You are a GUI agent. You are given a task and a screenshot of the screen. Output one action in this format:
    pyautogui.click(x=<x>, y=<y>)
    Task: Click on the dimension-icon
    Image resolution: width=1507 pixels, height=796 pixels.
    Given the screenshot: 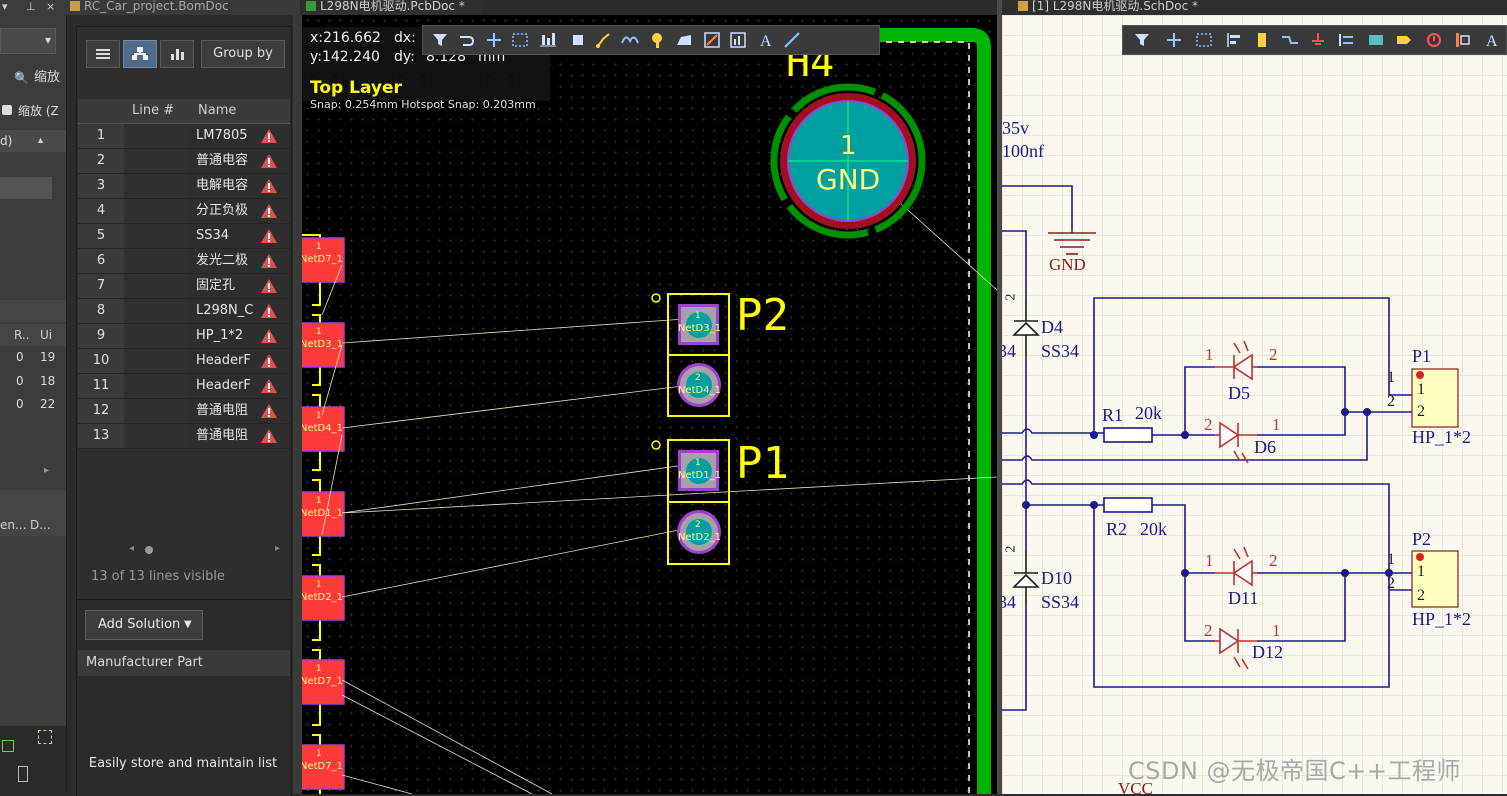 What is the action you would take?
    pyautogui.click(x=738, y=40)
    